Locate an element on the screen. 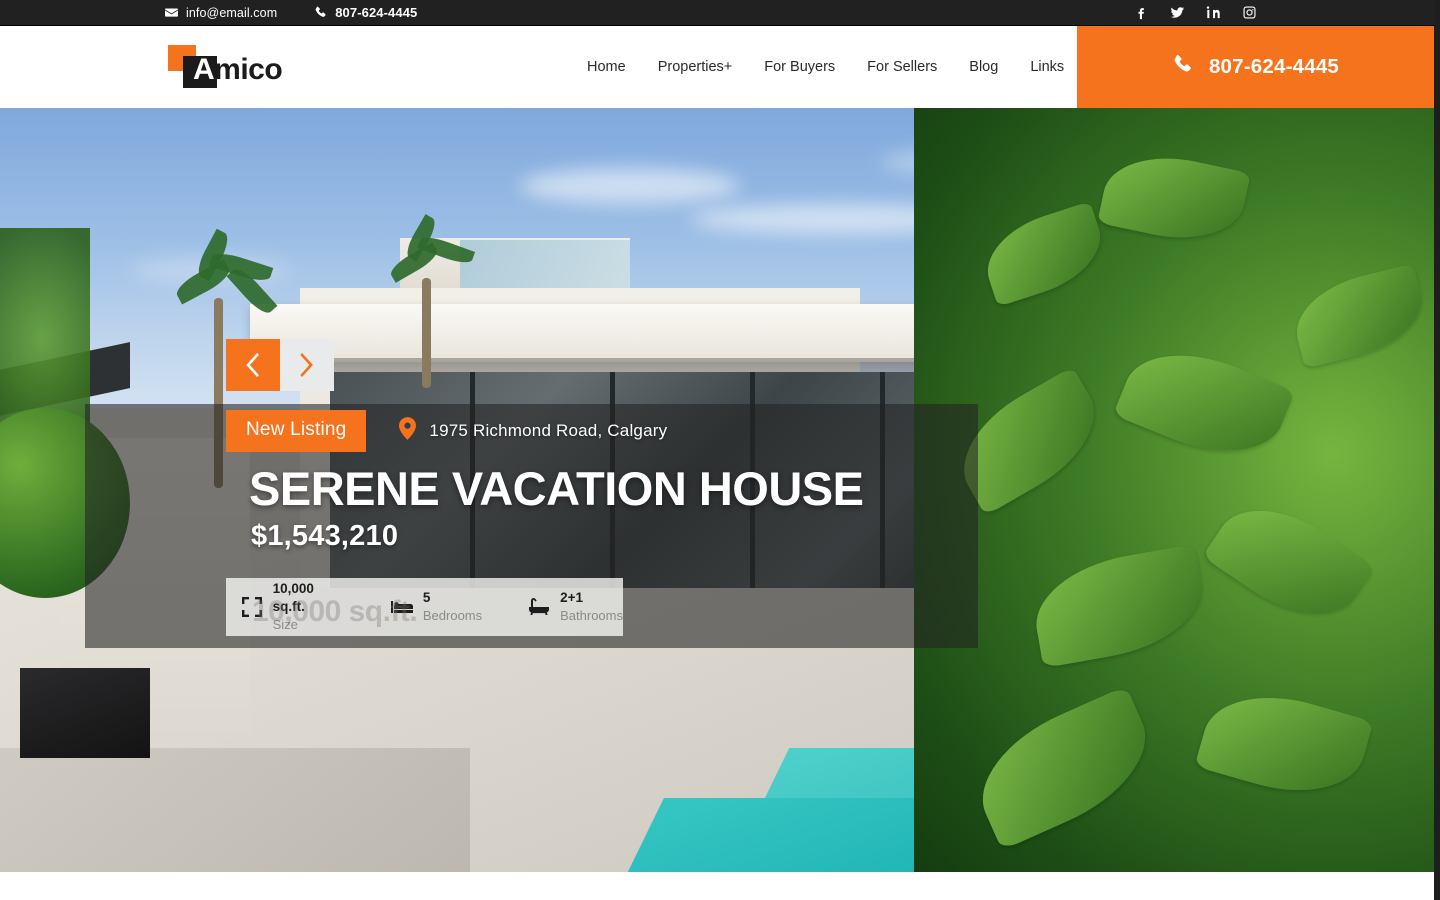  topbar-email-text: info@email.com is located at coordinates (232, 12).